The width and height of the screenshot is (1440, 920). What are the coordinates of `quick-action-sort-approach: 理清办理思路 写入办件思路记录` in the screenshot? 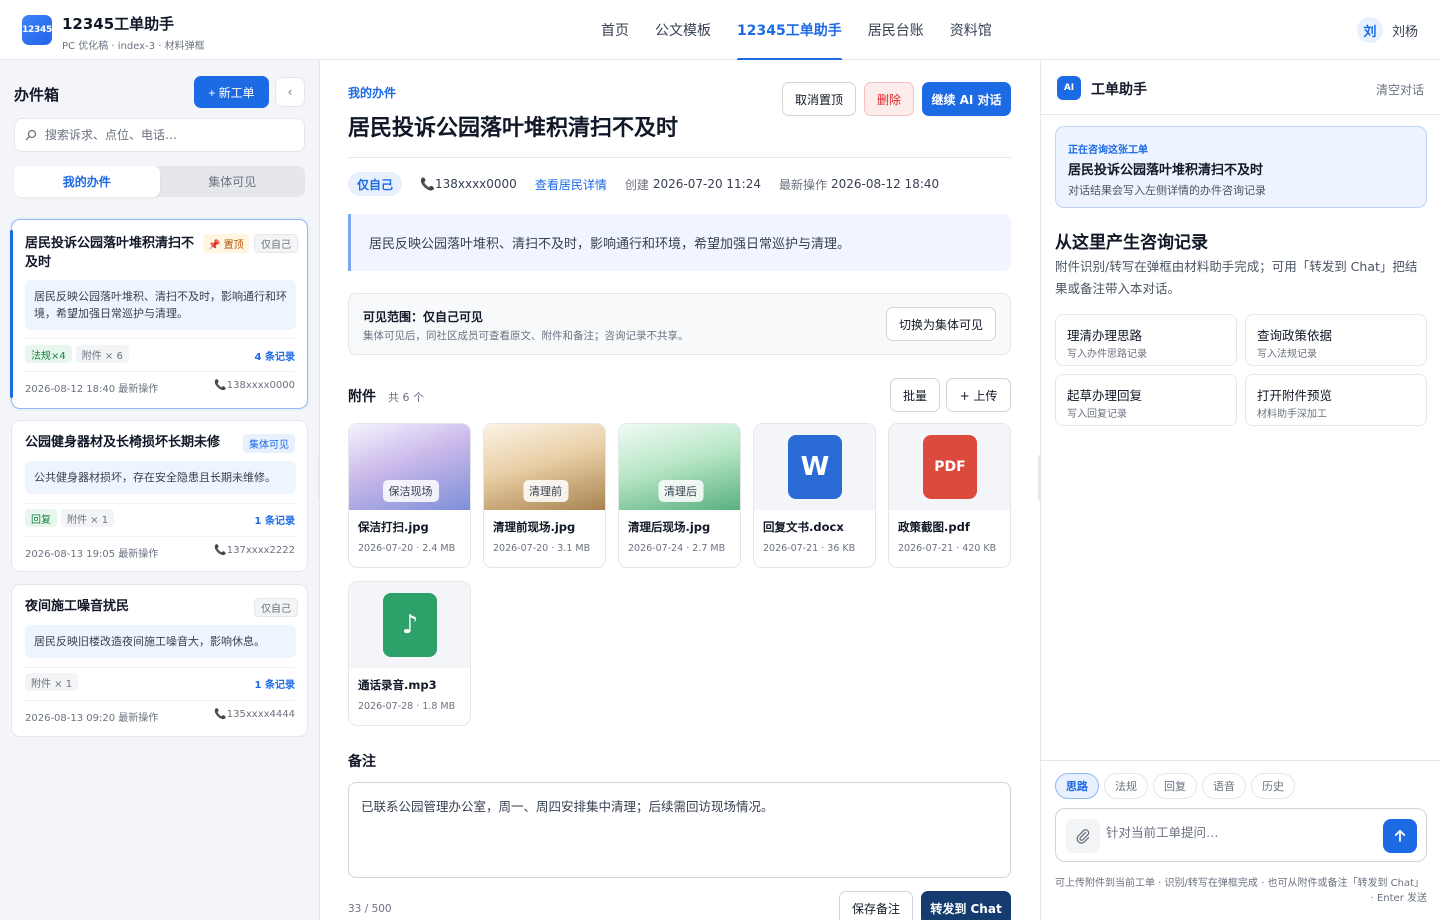 It's located at (1146, 340).